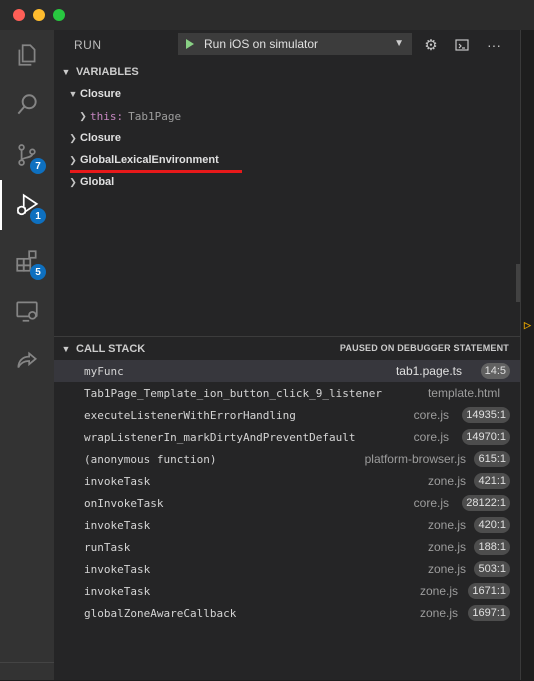  Describe the element at coordinates (492, 459) in the screenshot. I see `frame-position: 615:1` at that location.